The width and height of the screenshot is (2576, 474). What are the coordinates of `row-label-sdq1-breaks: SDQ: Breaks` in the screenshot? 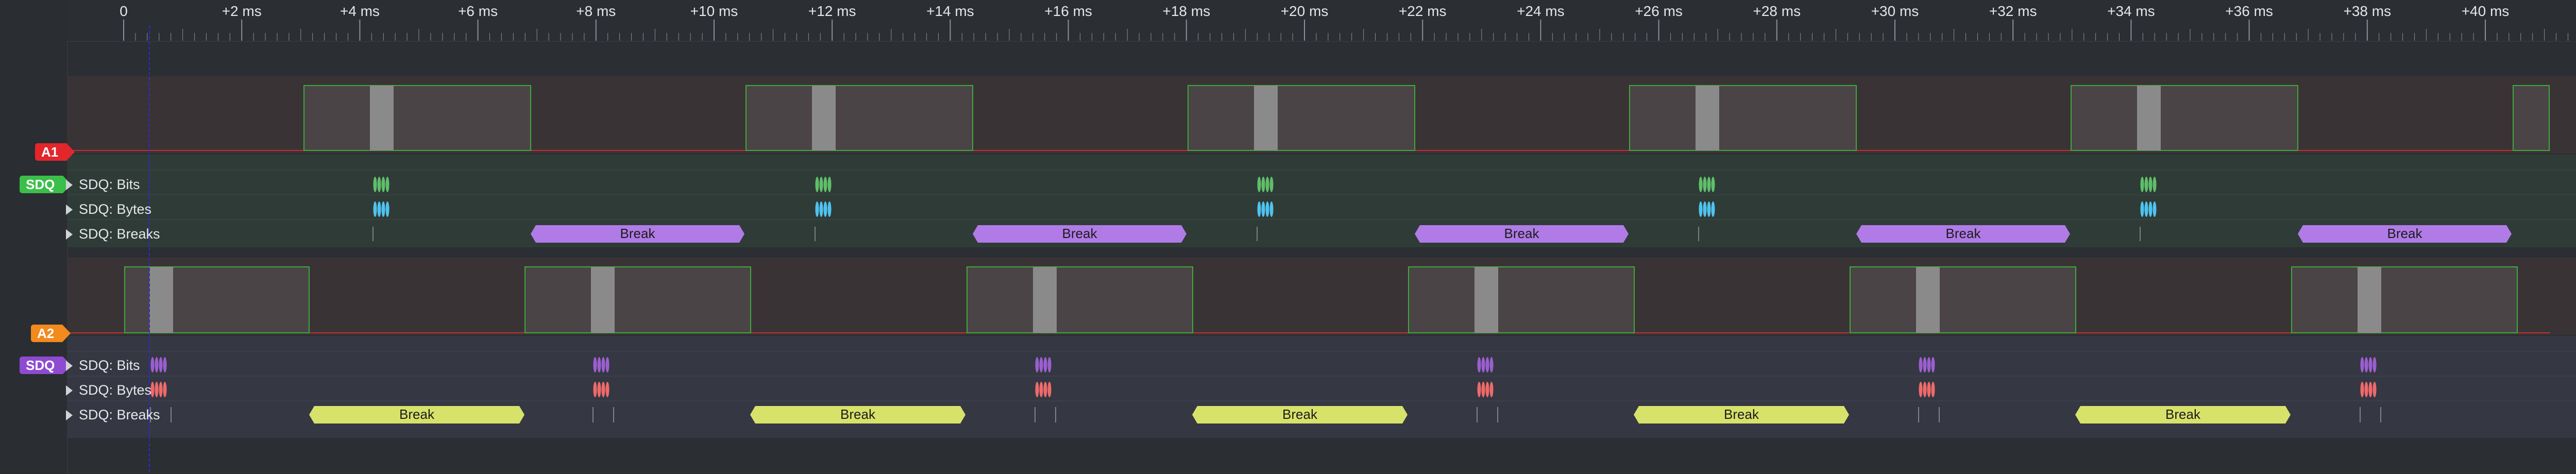 It's located at (113, 234).